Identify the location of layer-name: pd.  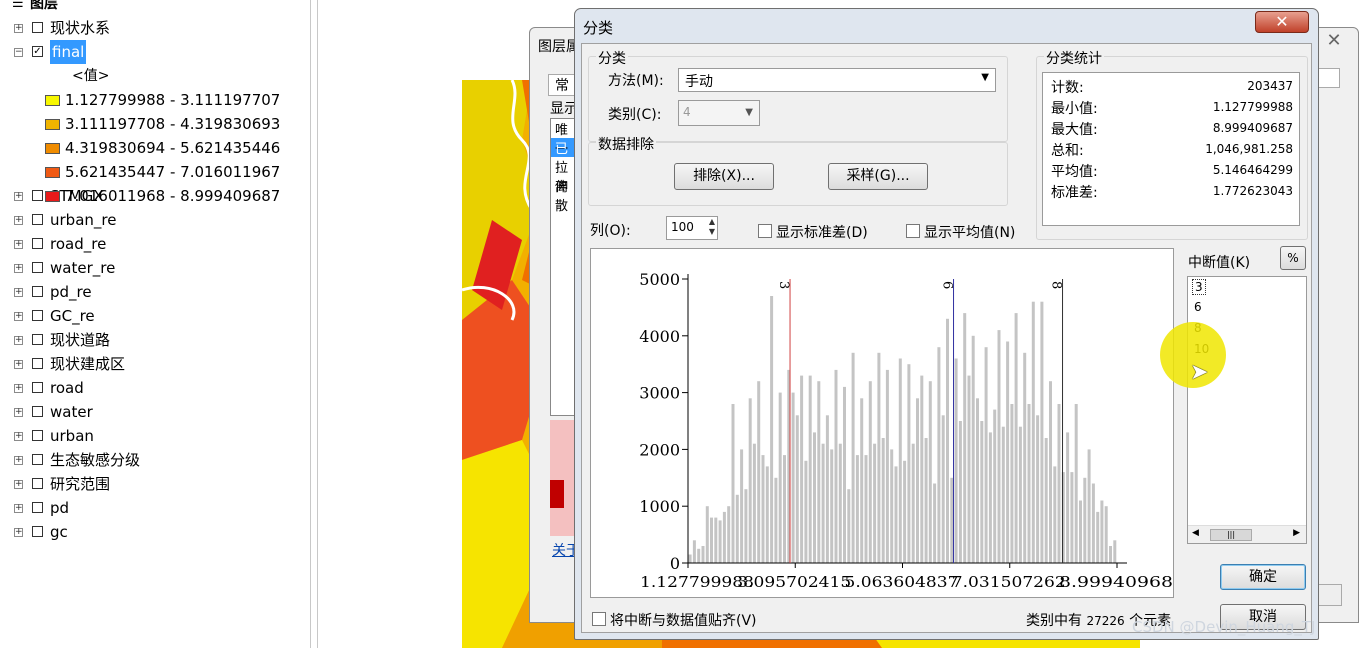
(59, 508).